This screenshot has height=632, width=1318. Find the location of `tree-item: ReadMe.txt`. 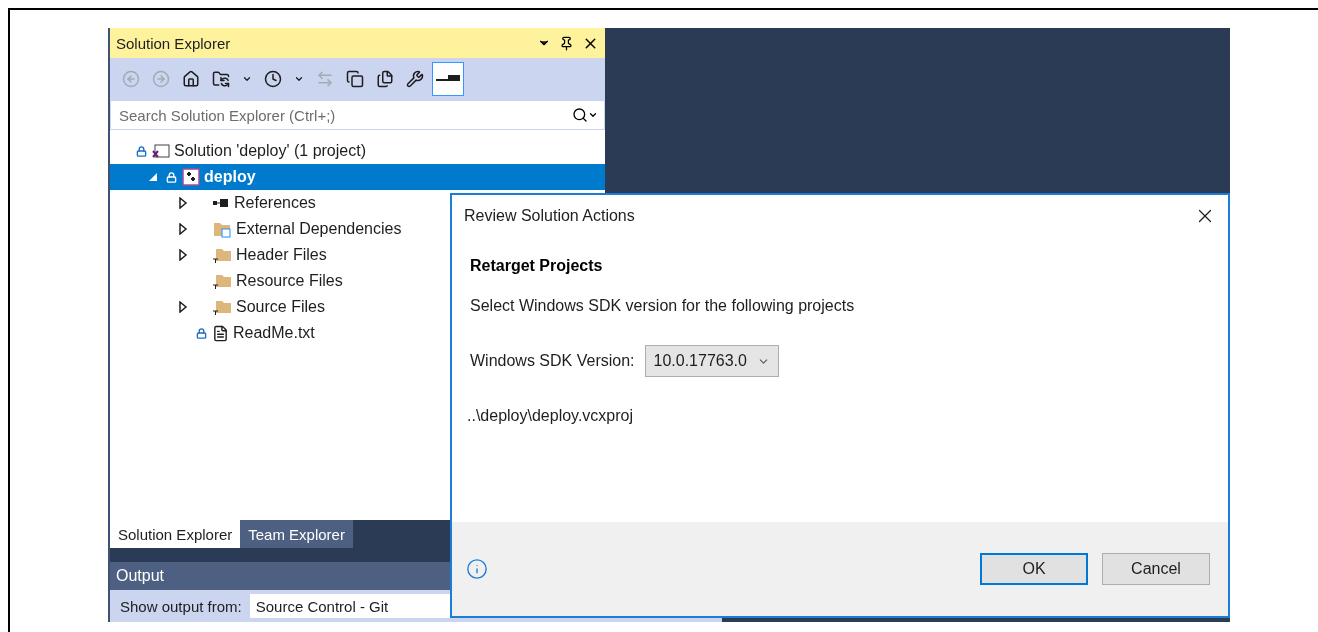

tree-item: ReadMe.txt is located at coordinates (357, 333).